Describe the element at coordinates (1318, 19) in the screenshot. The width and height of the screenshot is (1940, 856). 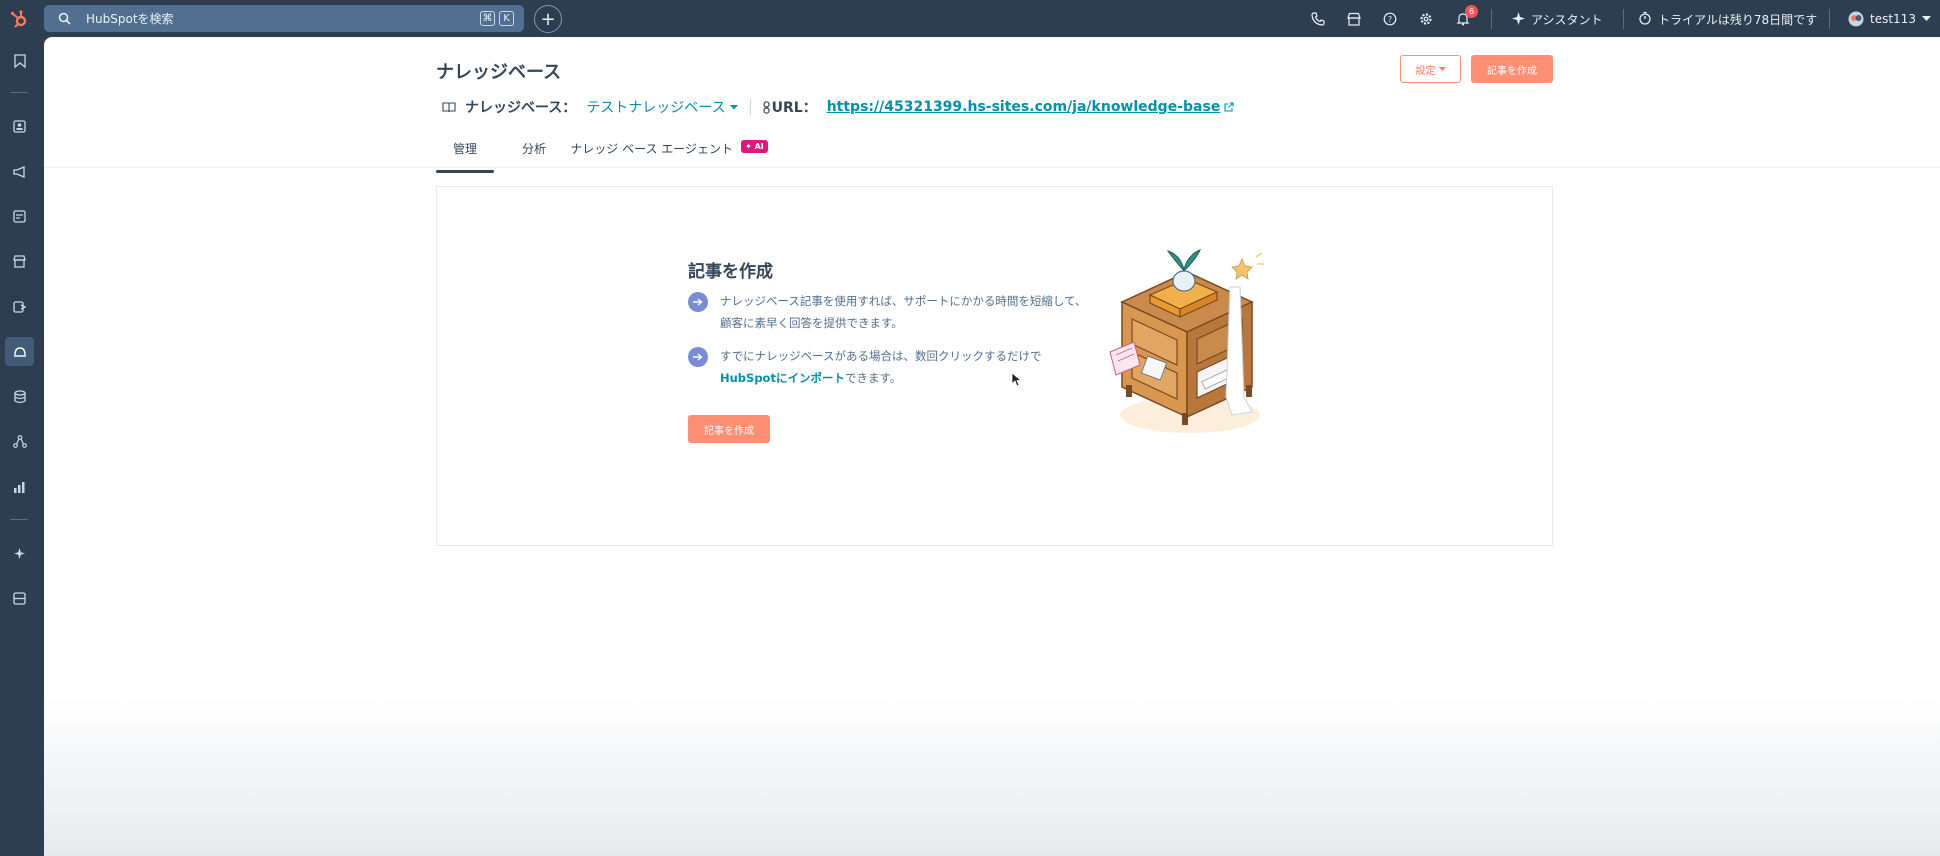
I see `phone-icon` at that location.